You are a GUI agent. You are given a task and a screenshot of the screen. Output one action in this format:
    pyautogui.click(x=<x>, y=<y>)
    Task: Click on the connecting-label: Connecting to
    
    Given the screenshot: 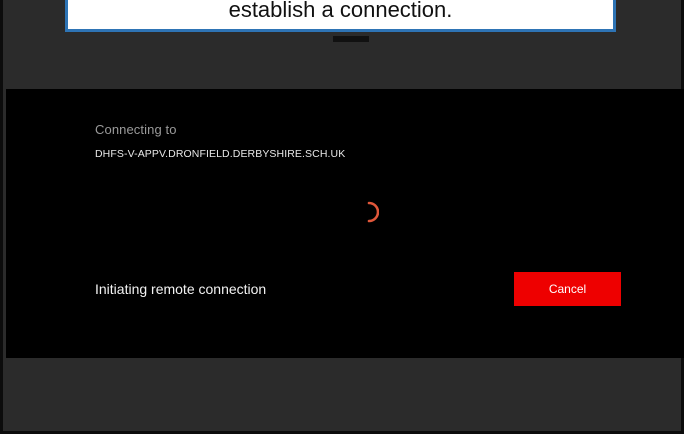 What is the action you would take?
    pyautogui.click(x=136, y=129)
    